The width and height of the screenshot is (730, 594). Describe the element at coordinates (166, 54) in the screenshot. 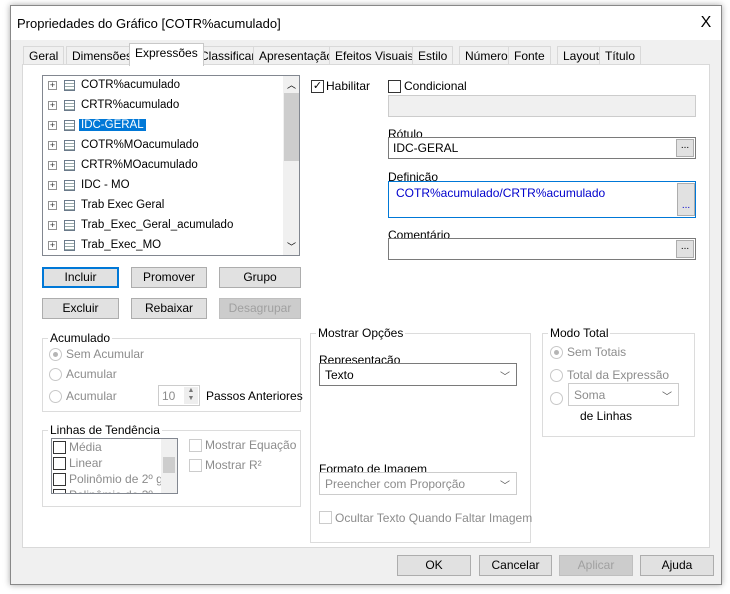

I see `tab-2: Expressões` at that location.